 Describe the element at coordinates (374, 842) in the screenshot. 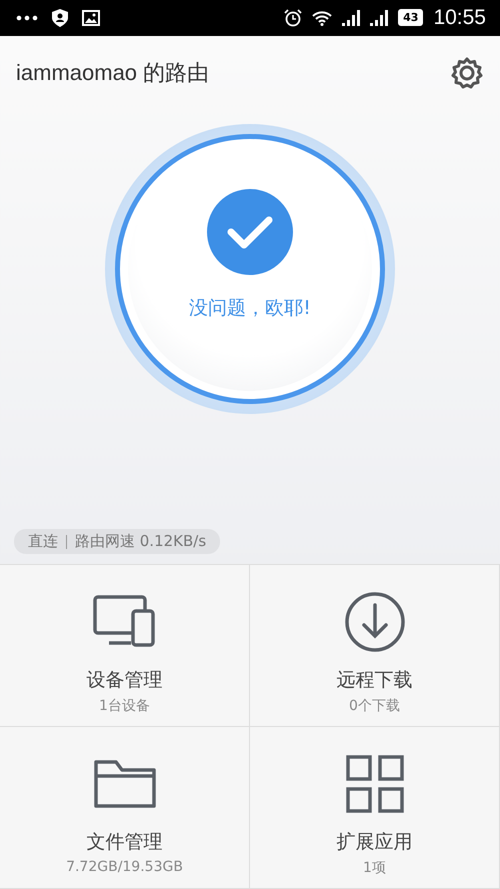

I see `tile-title: 扩展应用` at that location.